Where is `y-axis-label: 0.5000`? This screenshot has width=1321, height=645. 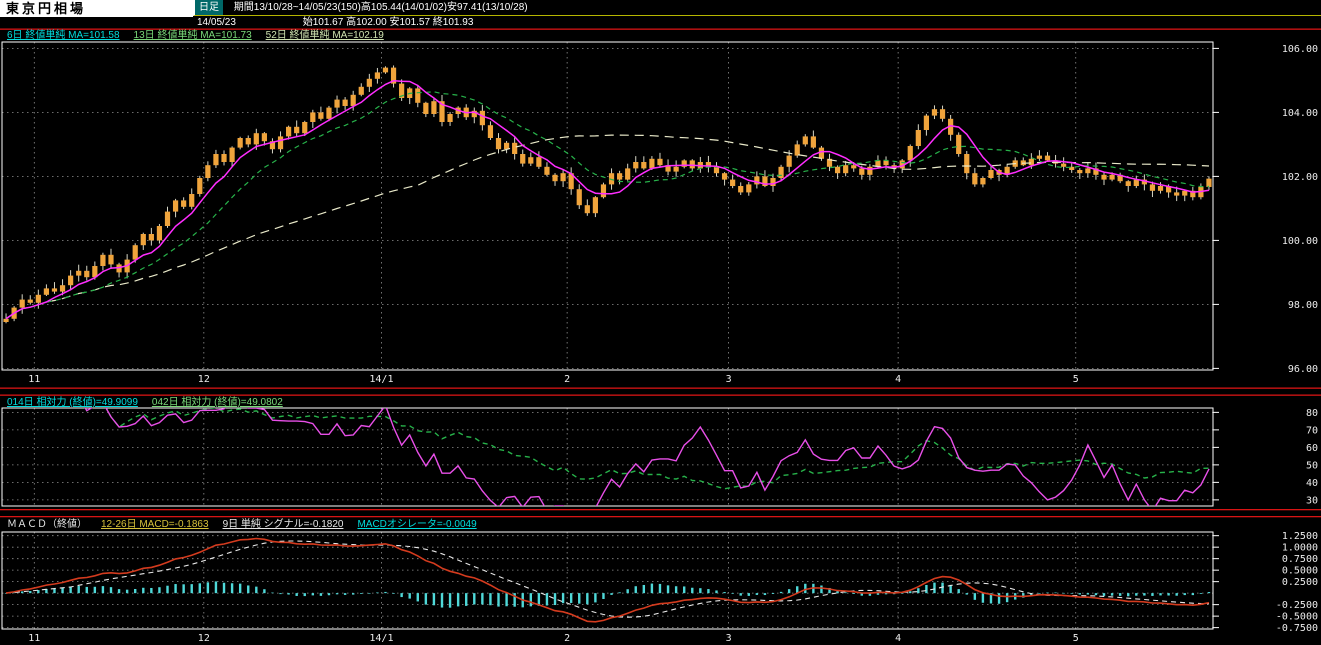 y-axis-label: 0.5000 is located at coordinates (1300, 571).